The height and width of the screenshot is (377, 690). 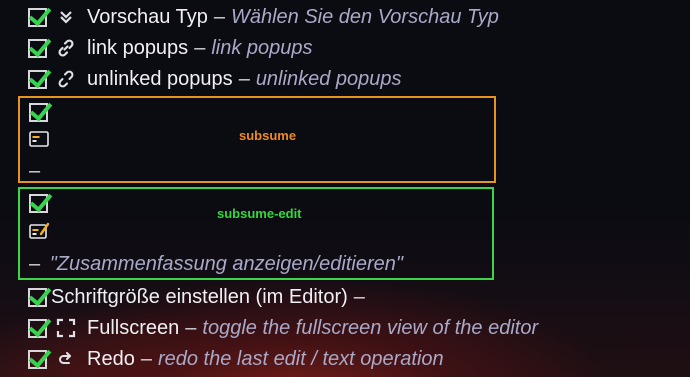 What do you see at coordinates (133, 327) in the screenshot?
I see `option-label: Fullscreen` at bounding box center [133, 327].